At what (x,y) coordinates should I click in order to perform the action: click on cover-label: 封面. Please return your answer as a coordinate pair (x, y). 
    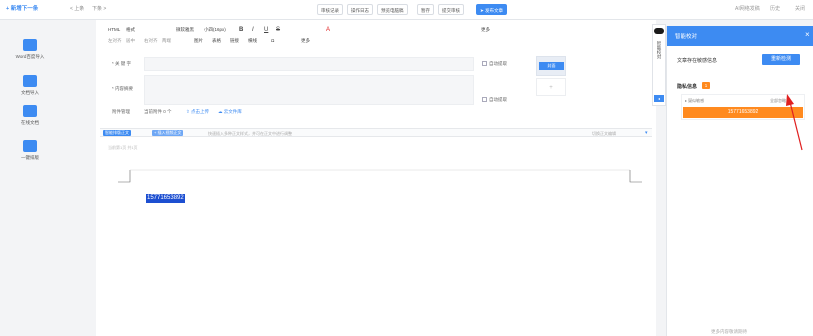
    Looking at the image, I should click on (551, 66).